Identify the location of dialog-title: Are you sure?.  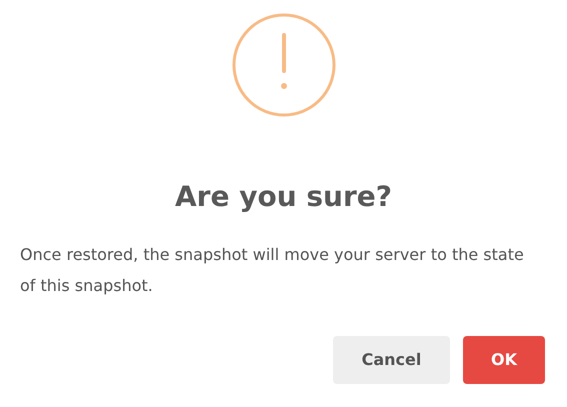
(284, 197).